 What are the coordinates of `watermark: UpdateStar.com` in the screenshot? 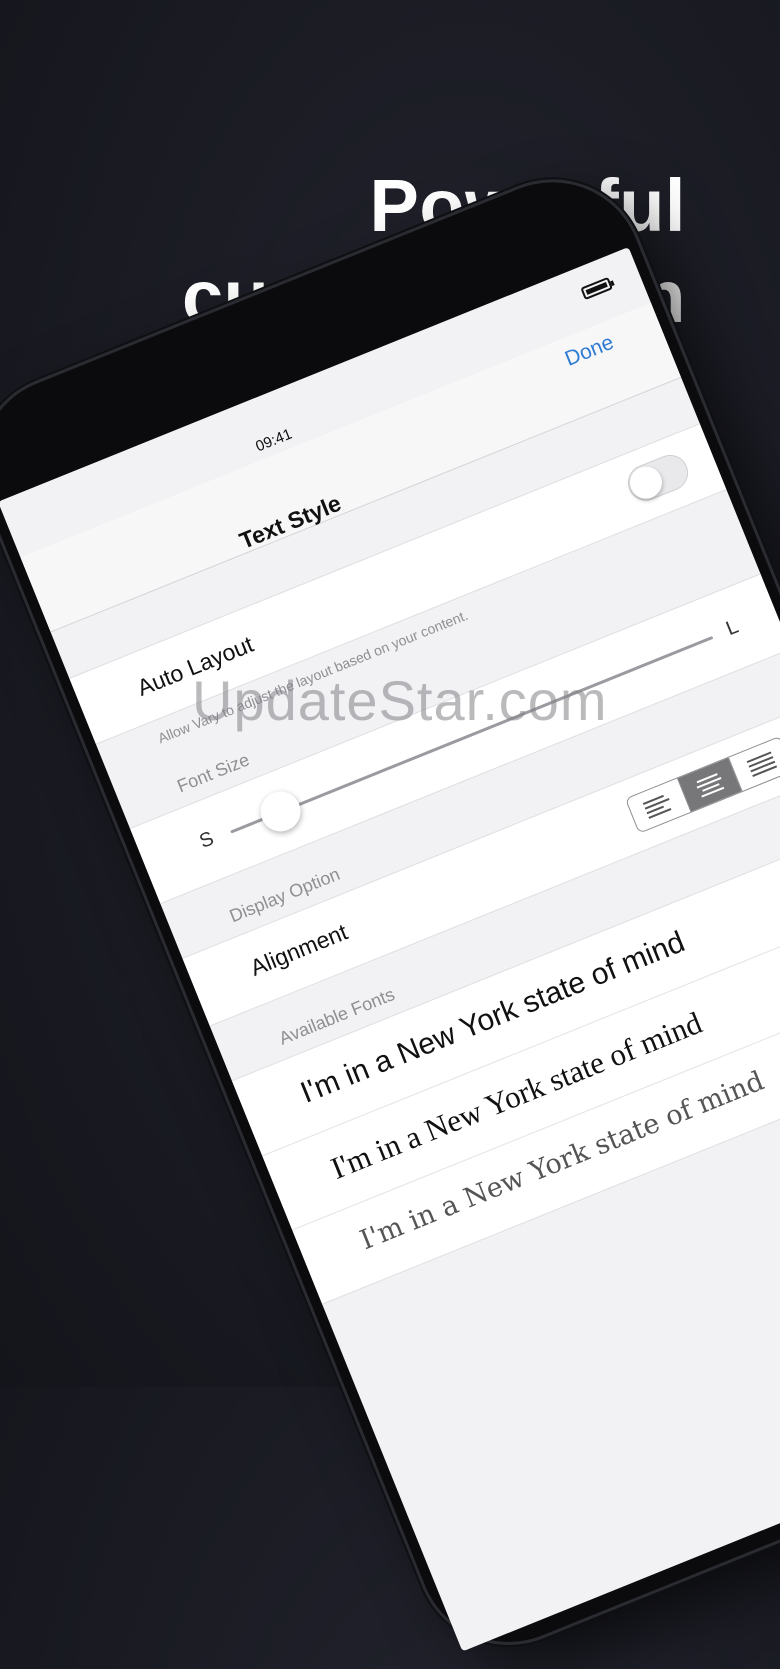 It's located at (400, 700).